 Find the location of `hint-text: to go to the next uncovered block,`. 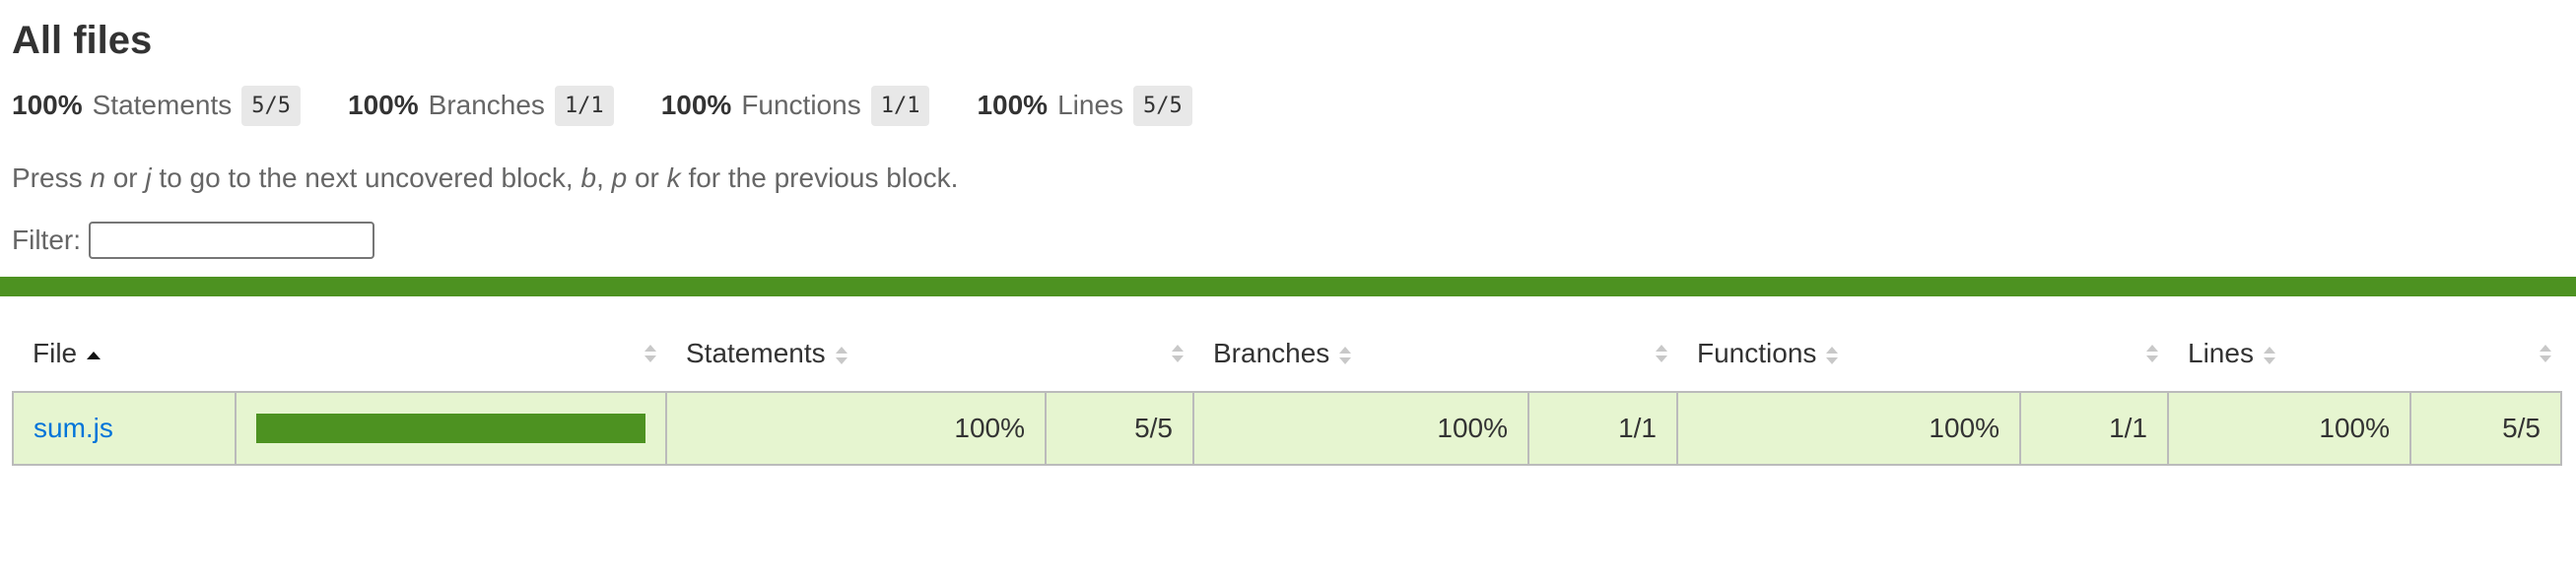

hint-text: to go to the next uncovered block, is located at coordinates (366, 177).